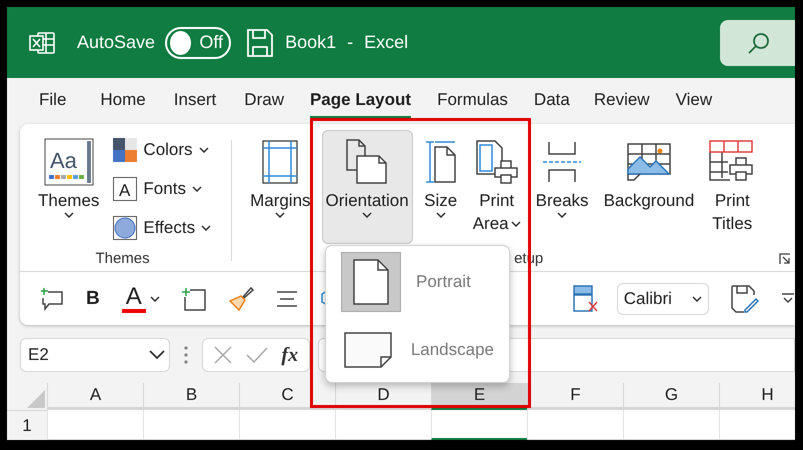  What do you see at coordinates (52, 100) in the screenshot?
I see `ribbon-tab: File` at bounding box center [52, 100].